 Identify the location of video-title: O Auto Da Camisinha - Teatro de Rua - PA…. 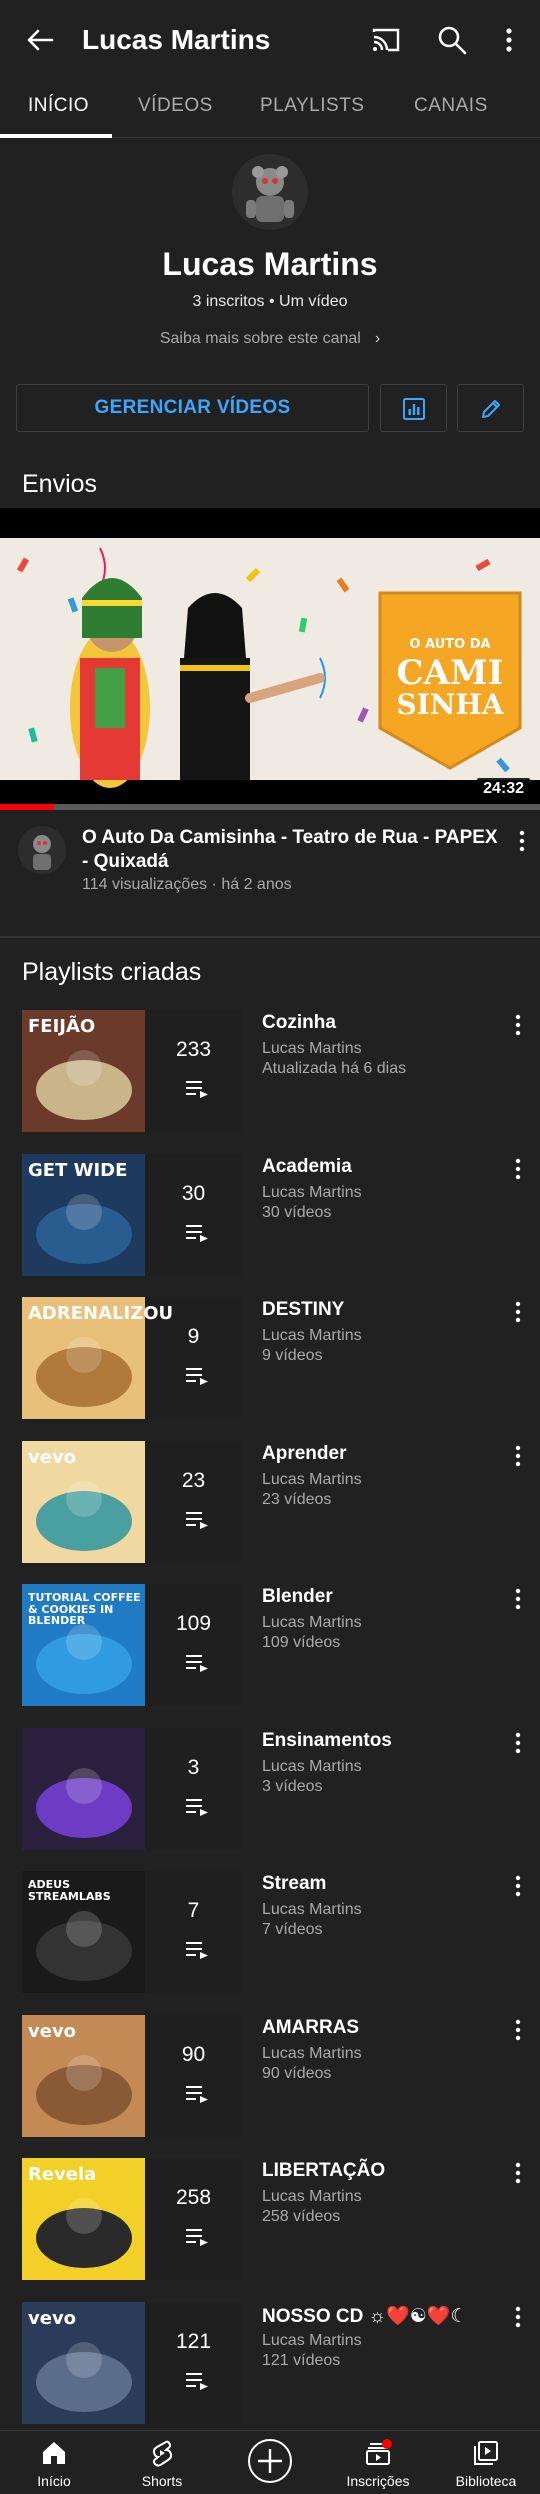
(292, 850).